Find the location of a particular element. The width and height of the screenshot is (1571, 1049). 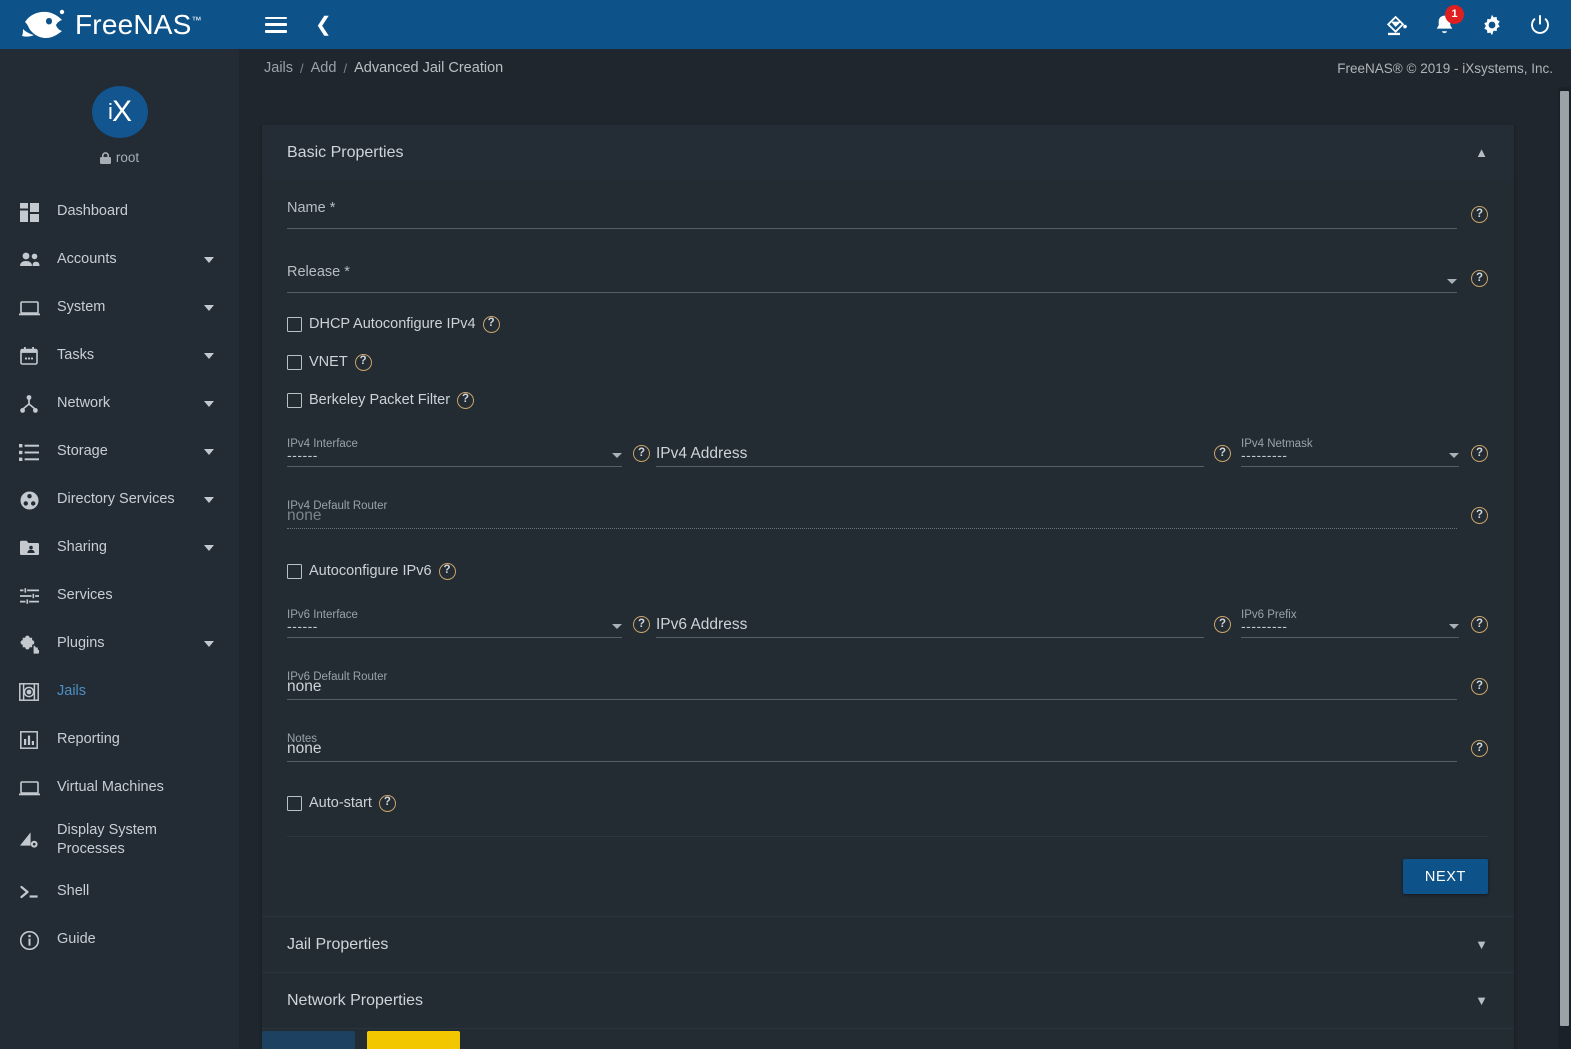

brand-header: FreeNAS™ is located at coordinates (119, 24).